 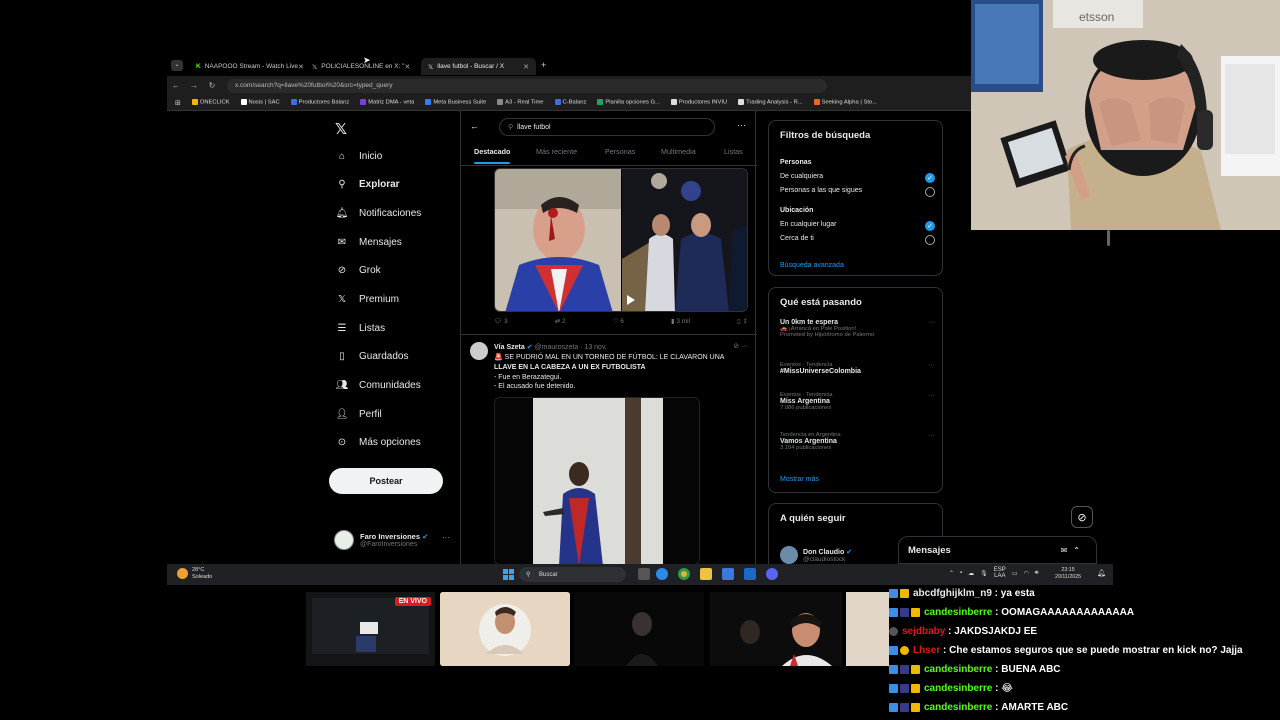 What do you see at coordinates (742, 321) in the screenshot?
I see `bookmark-button: ▯ ⇪` at bounding box center [742, 321].